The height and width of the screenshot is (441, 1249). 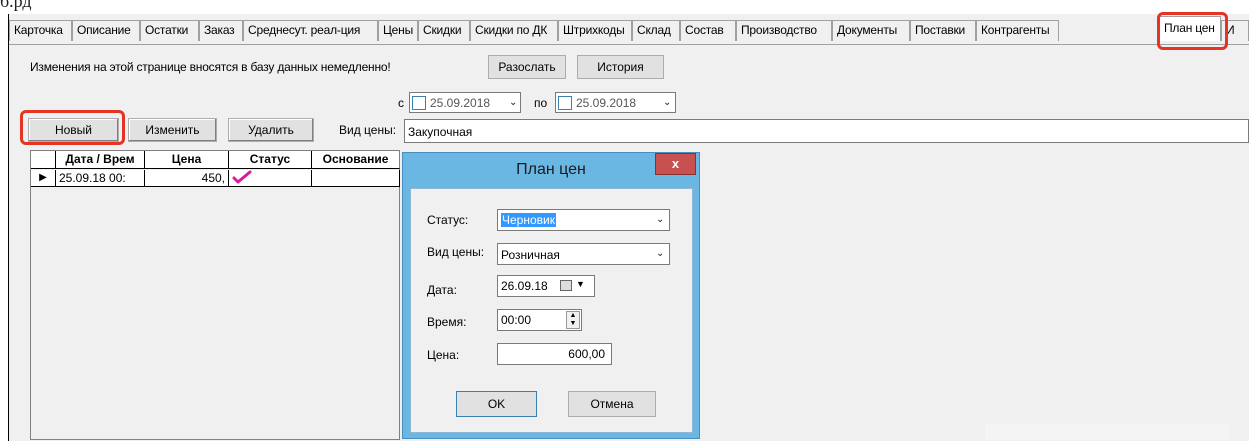 What do you see at coordinates (784, 30) in the screenshot?
I see `tab-production: Производство` at bounding box center [784, 30].